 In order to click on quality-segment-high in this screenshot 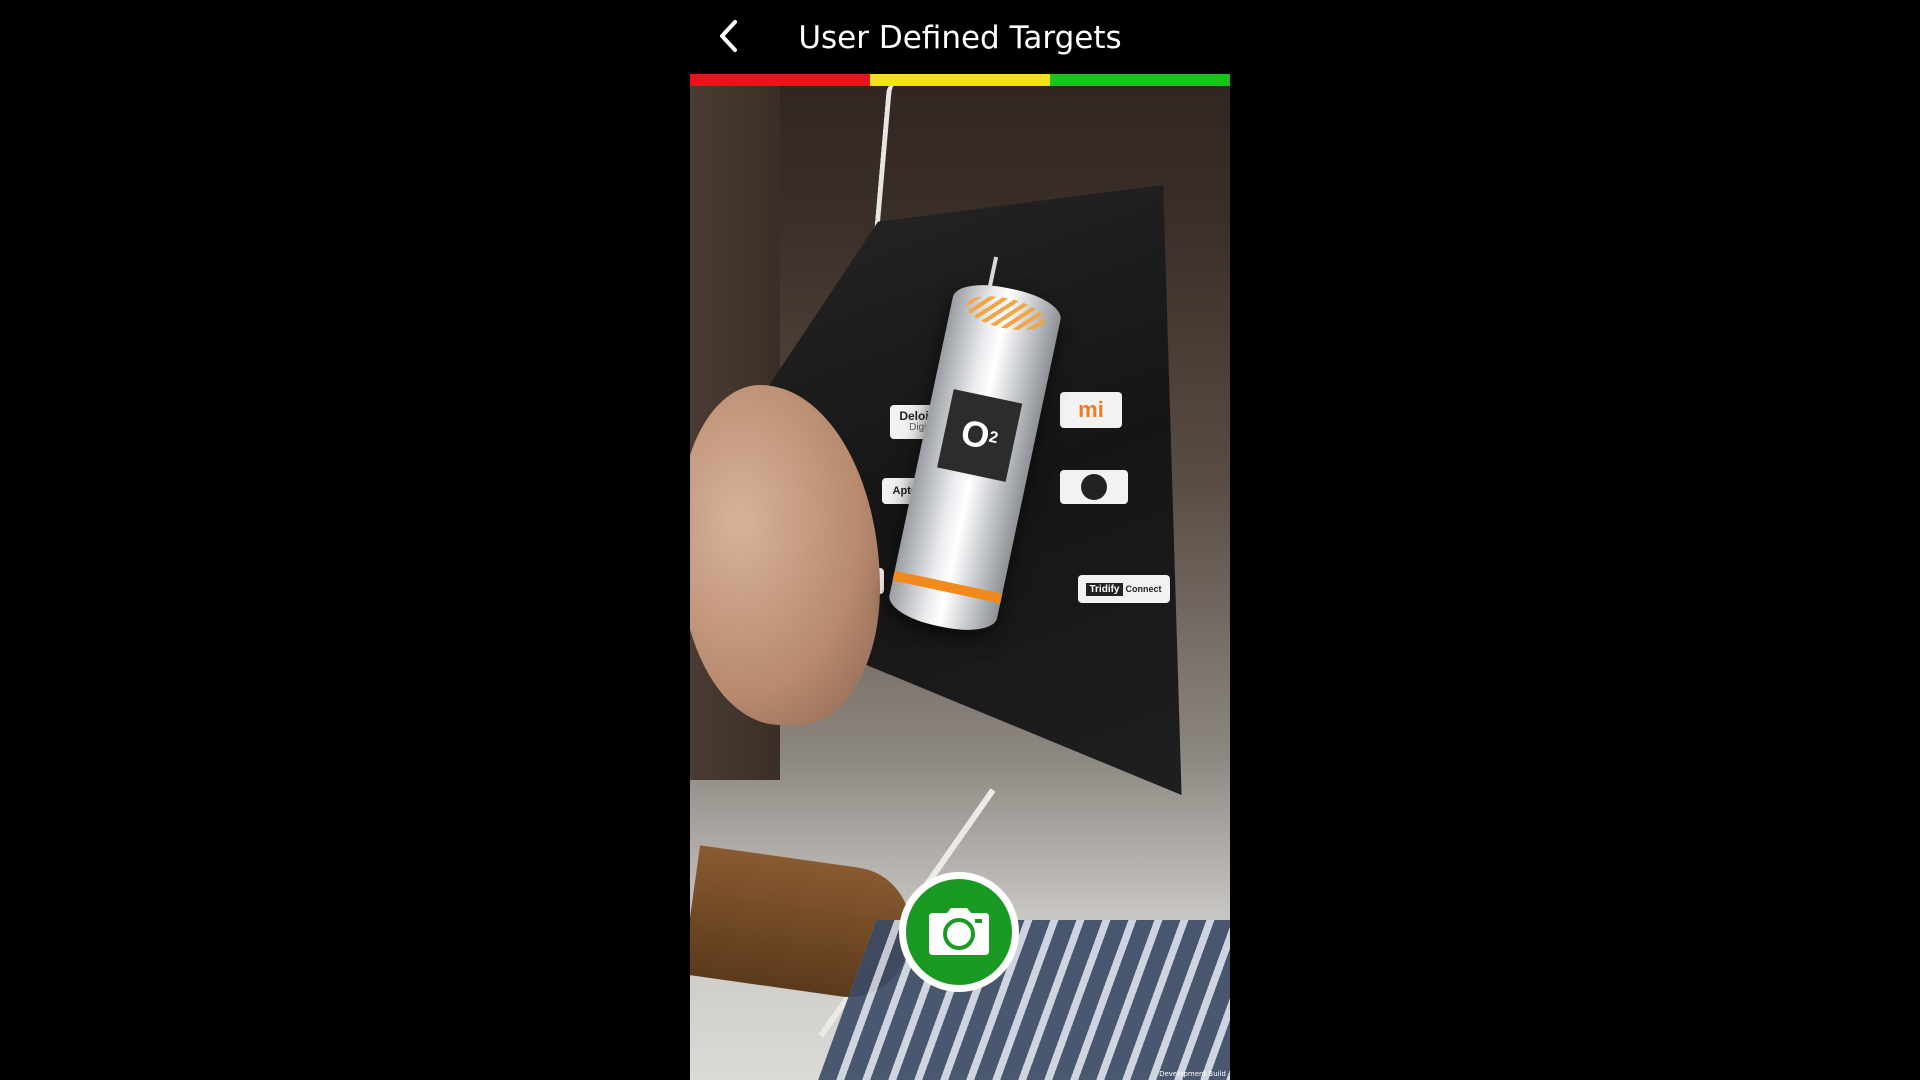, I will do `click(1140, 80)`.